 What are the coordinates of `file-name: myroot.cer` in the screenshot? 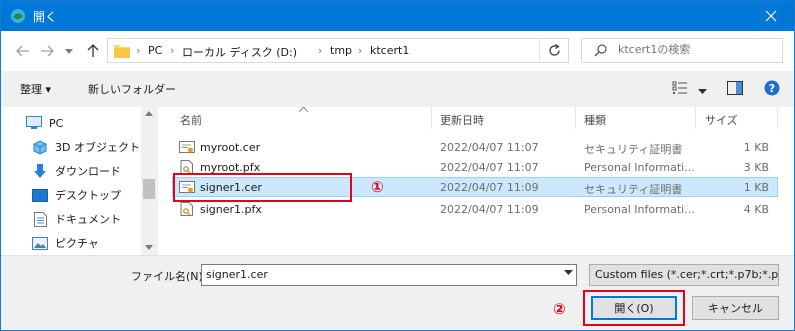 It's located at (230, 147).